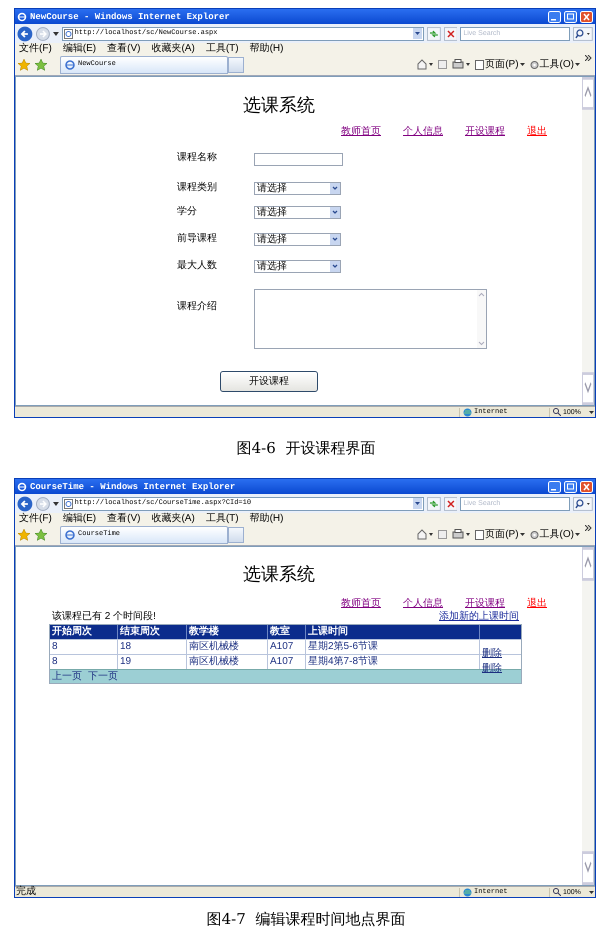 The height and width of the screenshot is (940, 608). What do you see at coordinates (298, 159) in the screenshot?
I see `text-input` at bounding box center [298, 159].